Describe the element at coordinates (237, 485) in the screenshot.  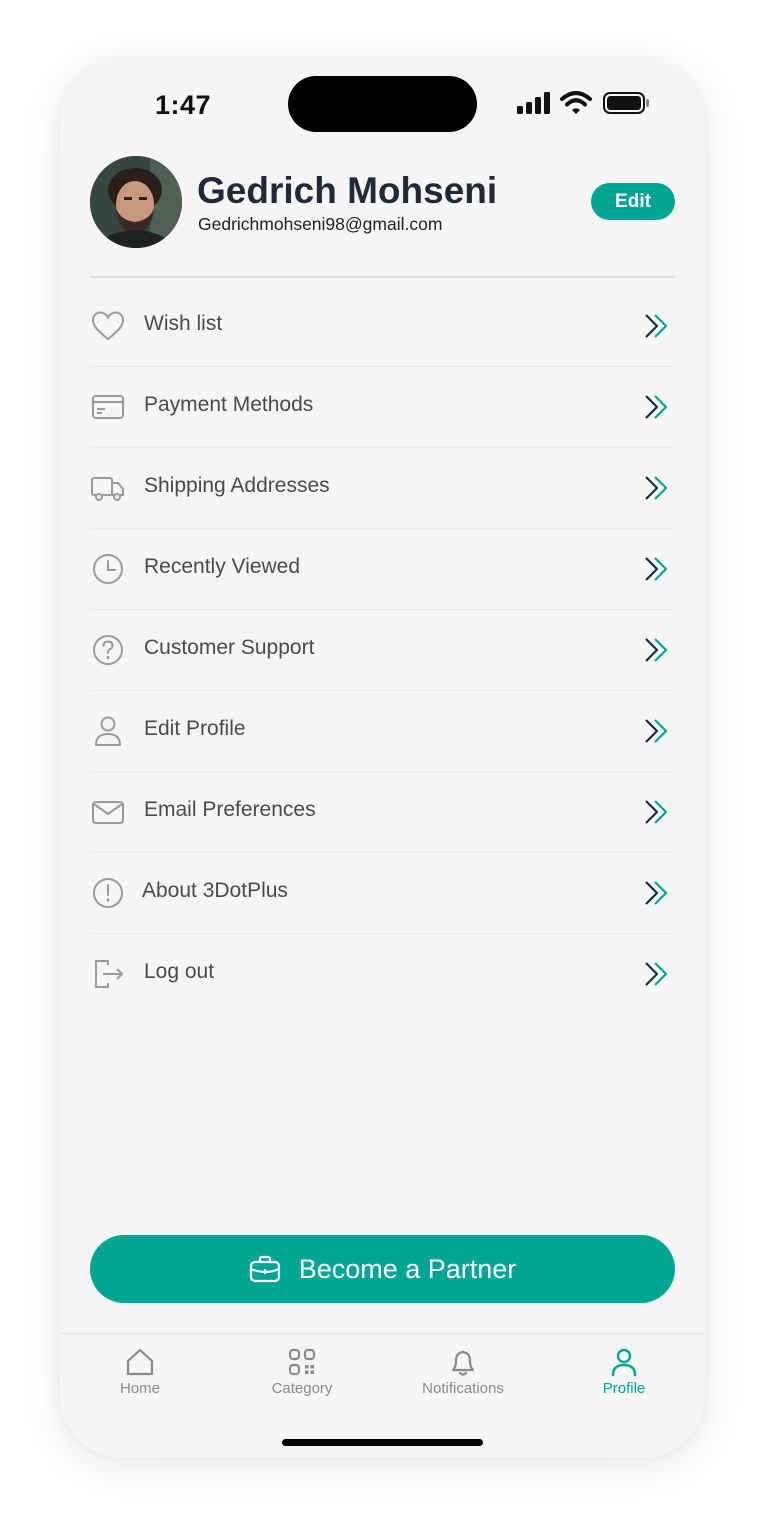
I see `menu-item-label: Shipping Addresses` at that location.